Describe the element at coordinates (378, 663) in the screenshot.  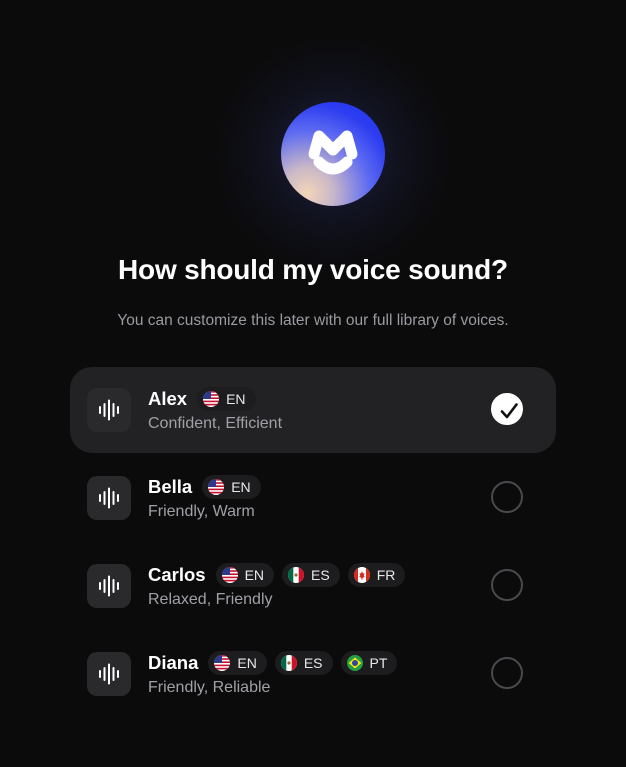
I see `language-code: PT` at that location.